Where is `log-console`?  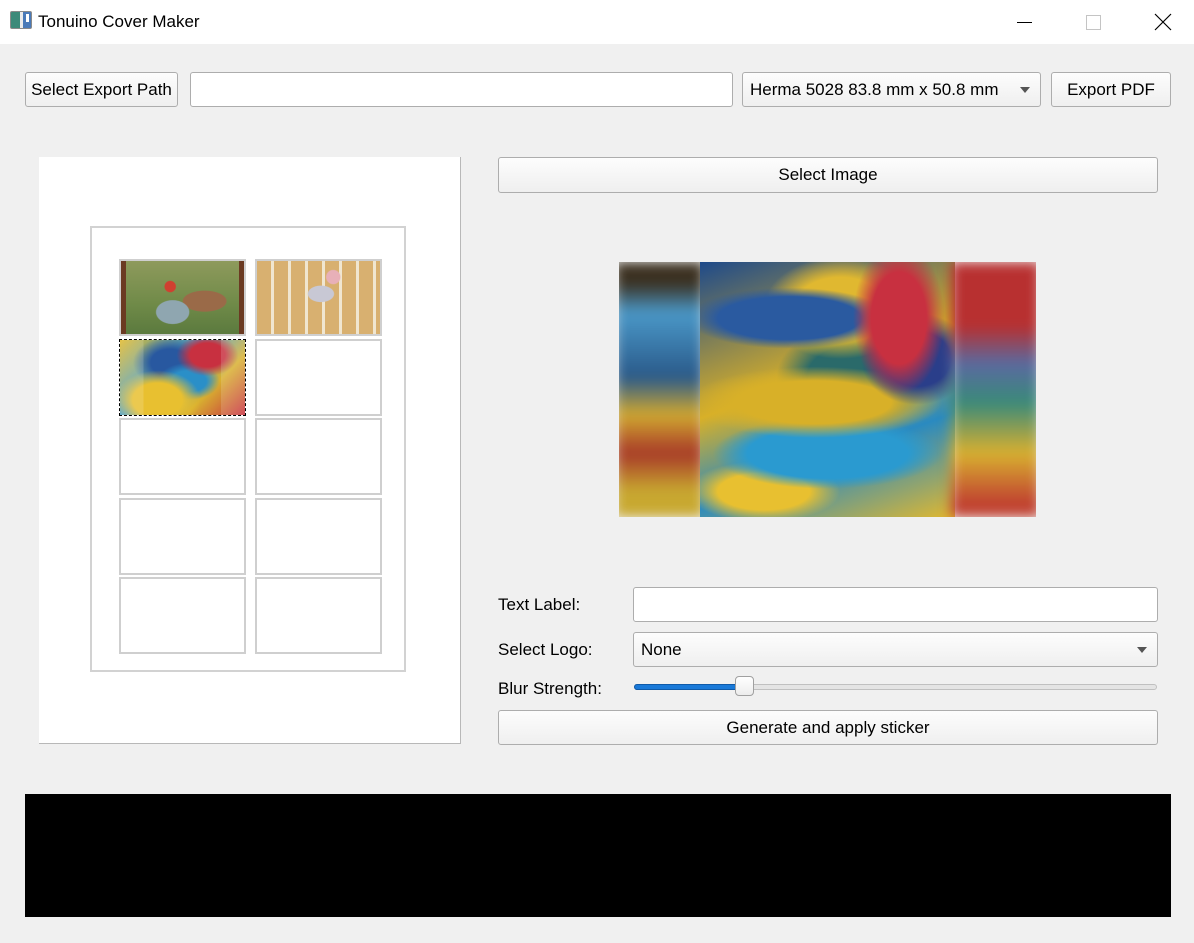 log-console is located at coordinates (598, 855).